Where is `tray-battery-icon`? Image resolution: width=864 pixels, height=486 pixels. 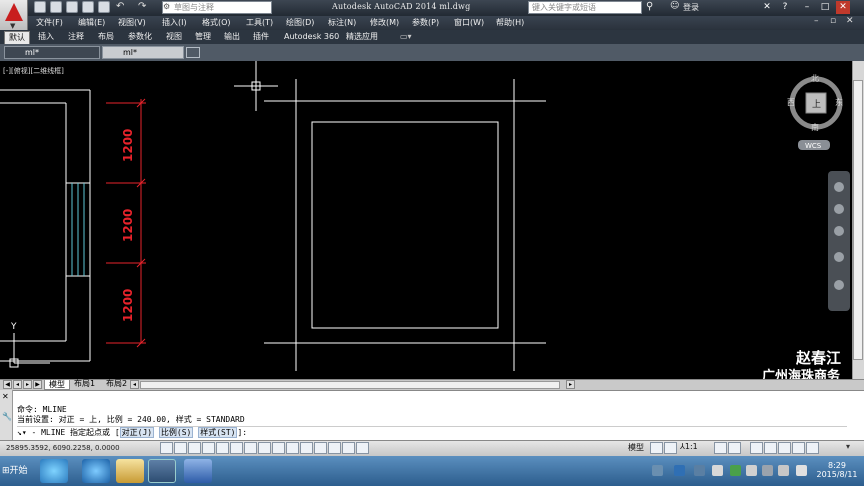
tray-battery-icon is located at coordinates (767, 470).